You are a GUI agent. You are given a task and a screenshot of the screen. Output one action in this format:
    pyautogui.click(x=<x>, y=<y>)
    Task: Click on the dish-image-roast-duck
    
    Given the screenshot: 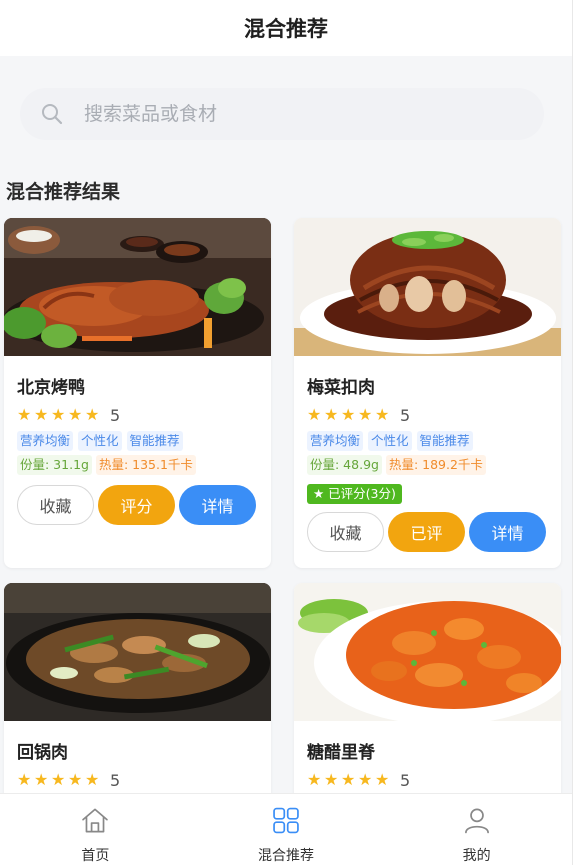 What is the action you would take?
    pyautogui.click(x=137, y=287)
    